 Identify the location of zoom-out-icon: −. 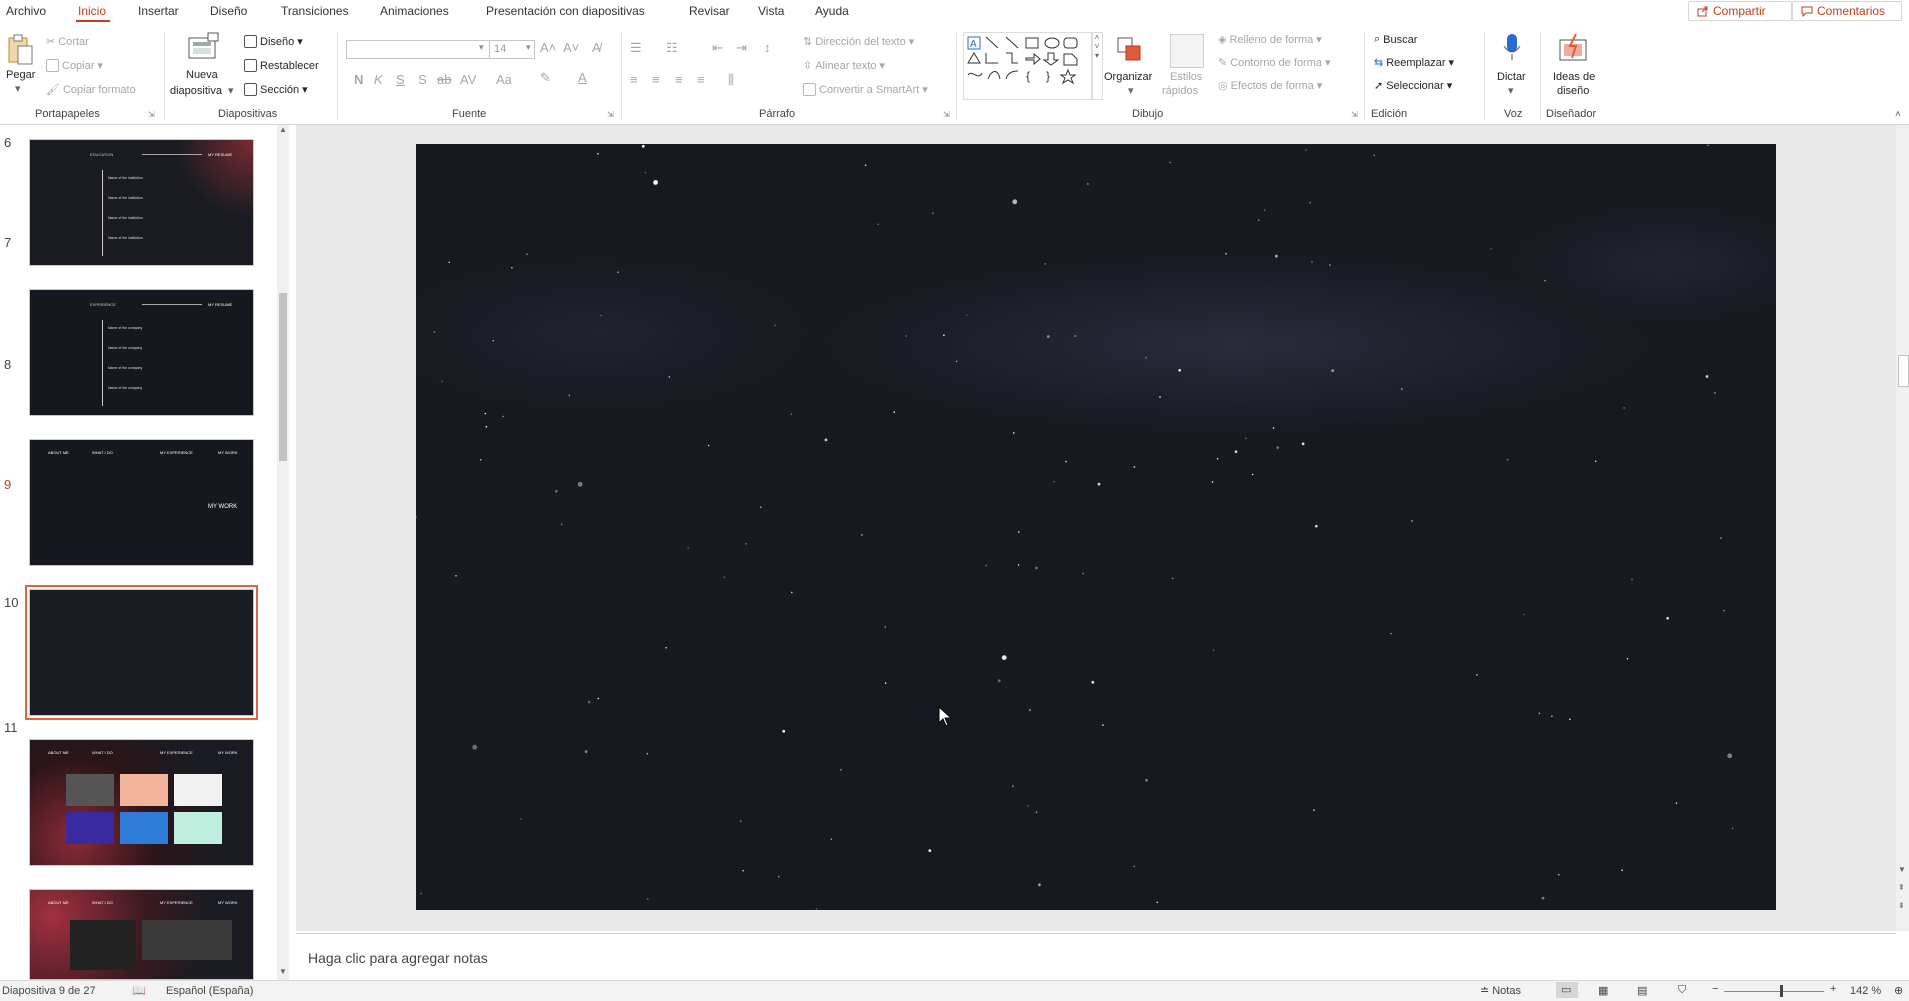
(1715, 989).